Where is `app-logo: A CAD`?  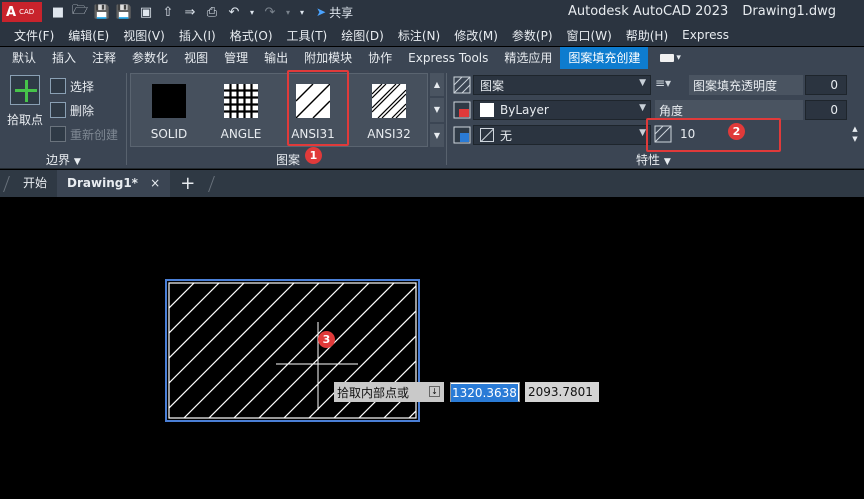
app-logo: A CAD is located at coordinates (22, 12).